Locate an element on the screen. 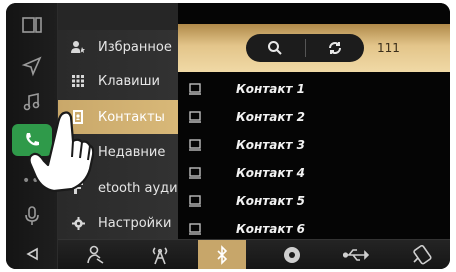  search-sync-pill is located at coordinates (305, 48).